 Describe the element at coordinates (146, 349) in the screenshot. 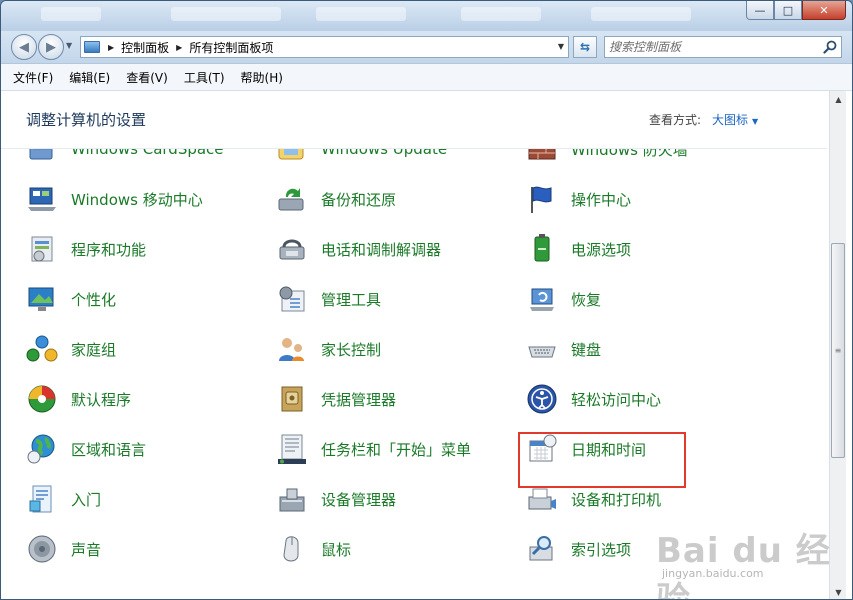

I see `control-panel-item: 家庭组` at that location.